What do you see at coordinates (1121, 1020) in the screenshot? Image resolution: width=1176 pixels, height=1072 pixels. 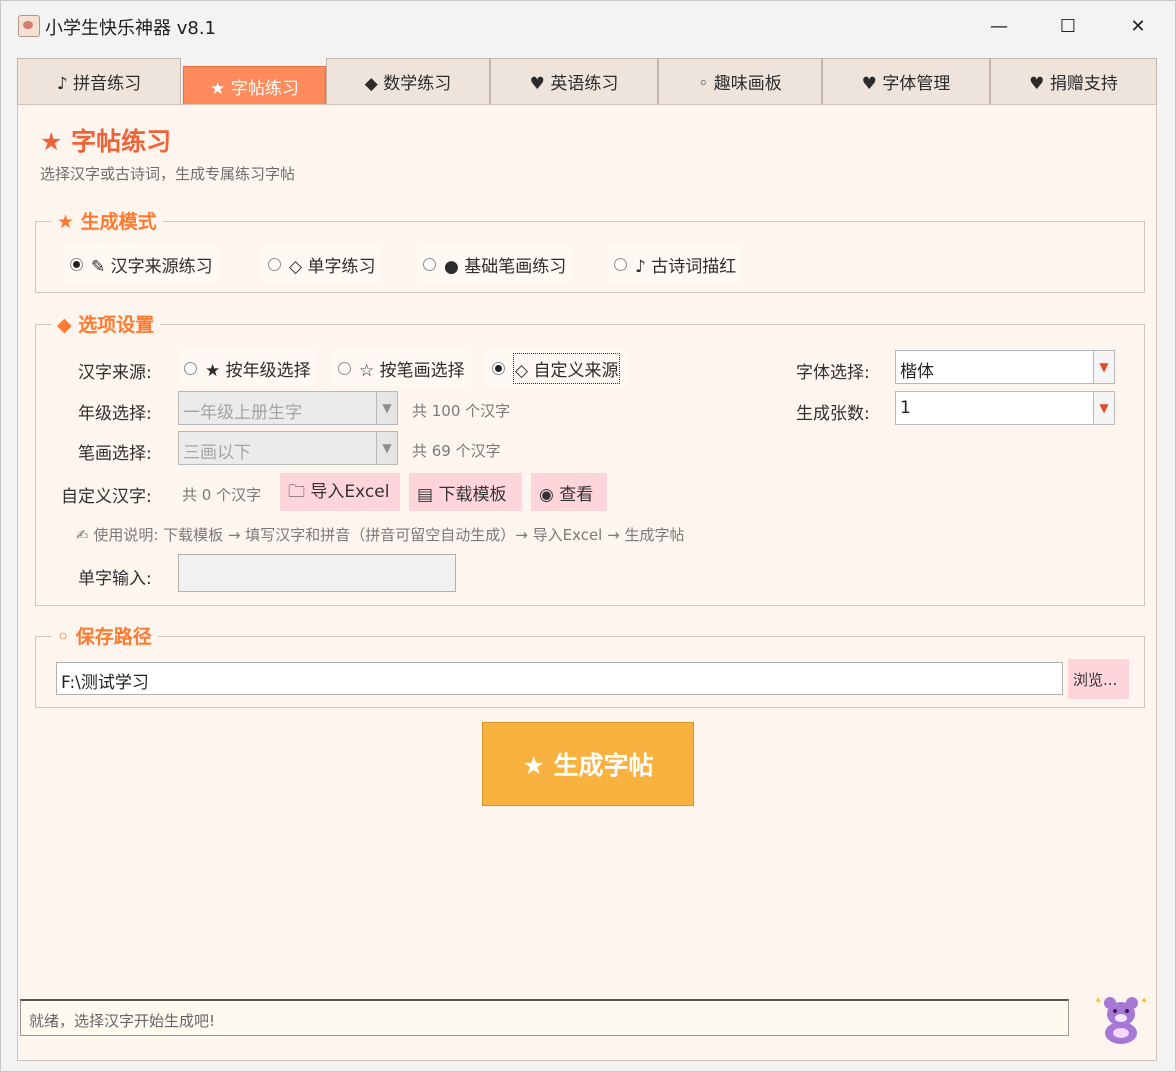 I see `bear-mascot-icon: ✦ ✦` at bounding box center [1121, 1020].